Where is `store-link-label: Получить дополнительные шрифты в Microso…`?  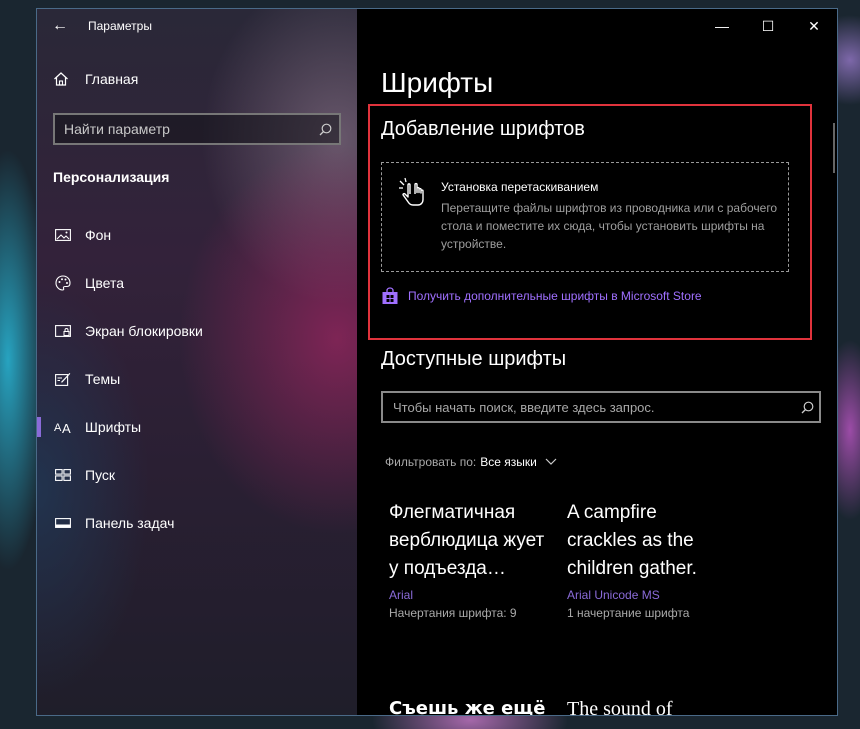
store-link-label: Получить дополнительные шрифты в Microso… is located at coordinates (555, 296).